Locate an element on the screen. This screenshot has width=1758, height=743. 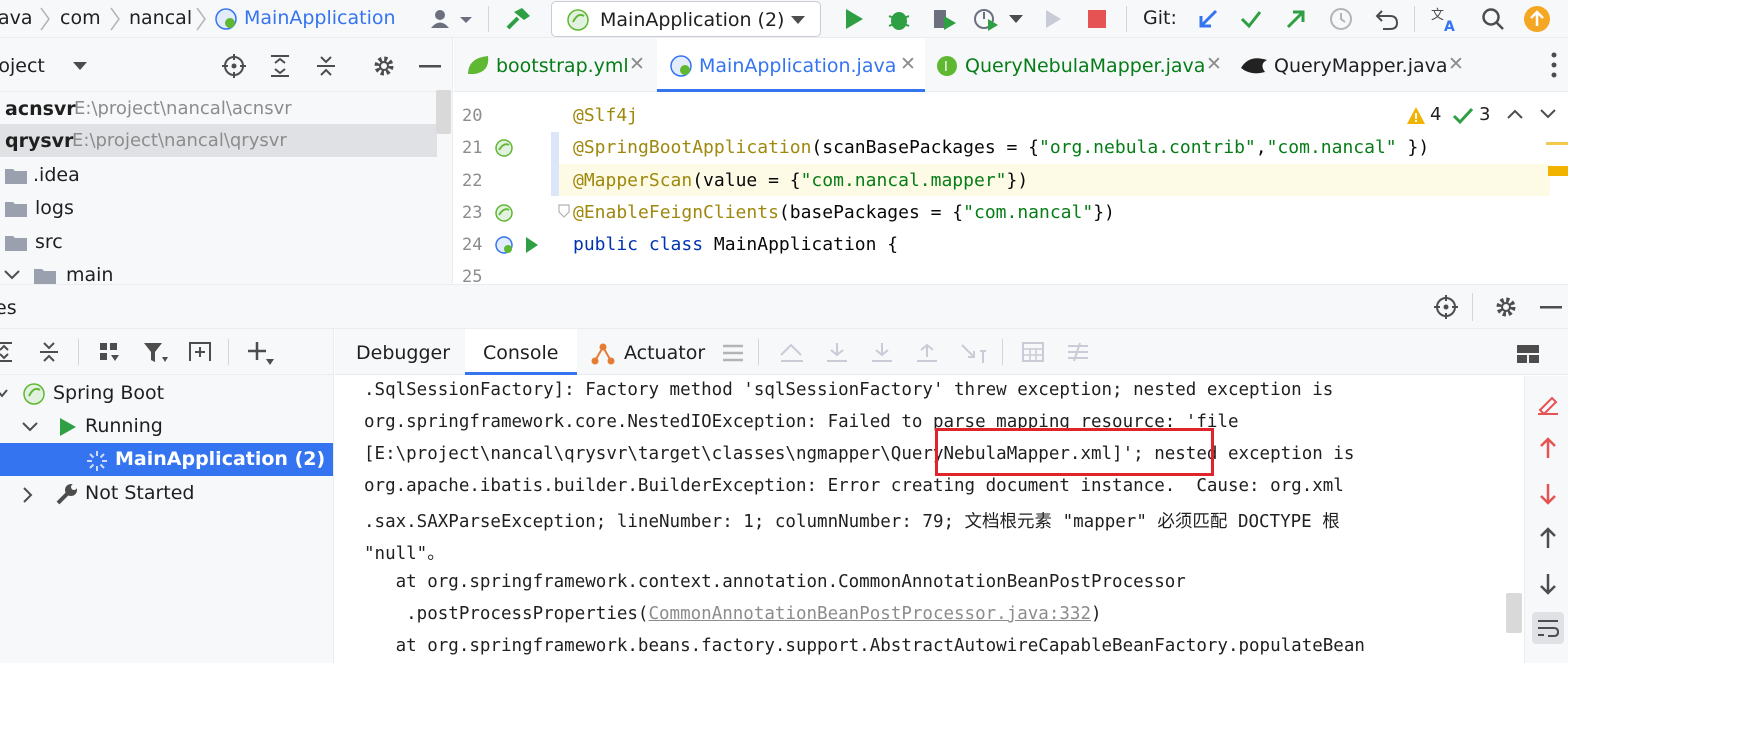
editor-tab-querynebulamapper-java: I QueryNebulaMapper.java ✕ is located at coordinates (1075, 65).